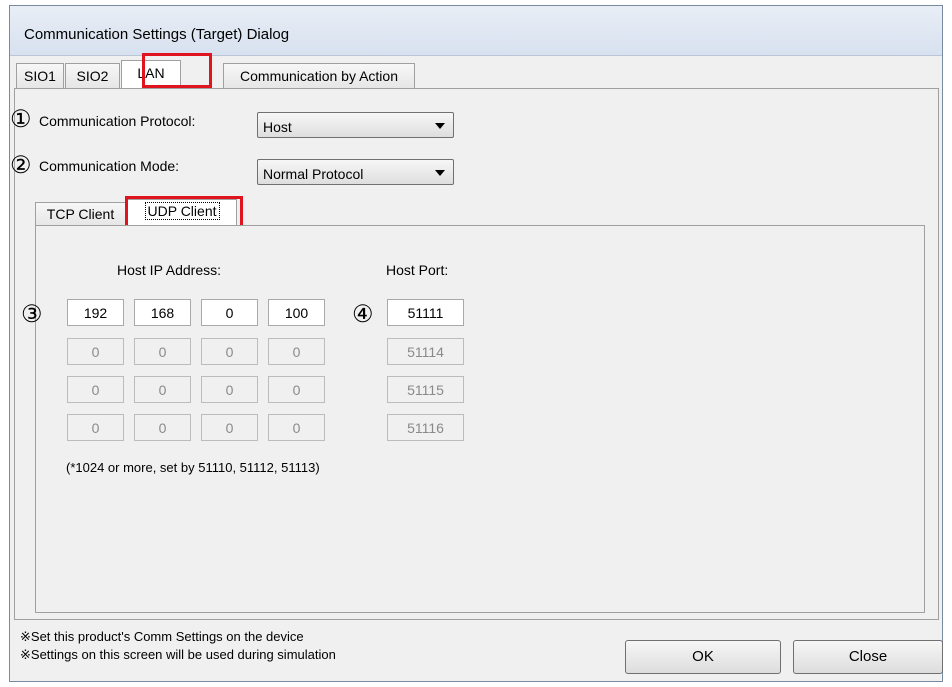 The width and height of the screenshot is (952, 687). What do you see at coordinates (296, 427) in the screenshot?
I see `ip-field-4-4: 0` at bounding box center [296, 427].